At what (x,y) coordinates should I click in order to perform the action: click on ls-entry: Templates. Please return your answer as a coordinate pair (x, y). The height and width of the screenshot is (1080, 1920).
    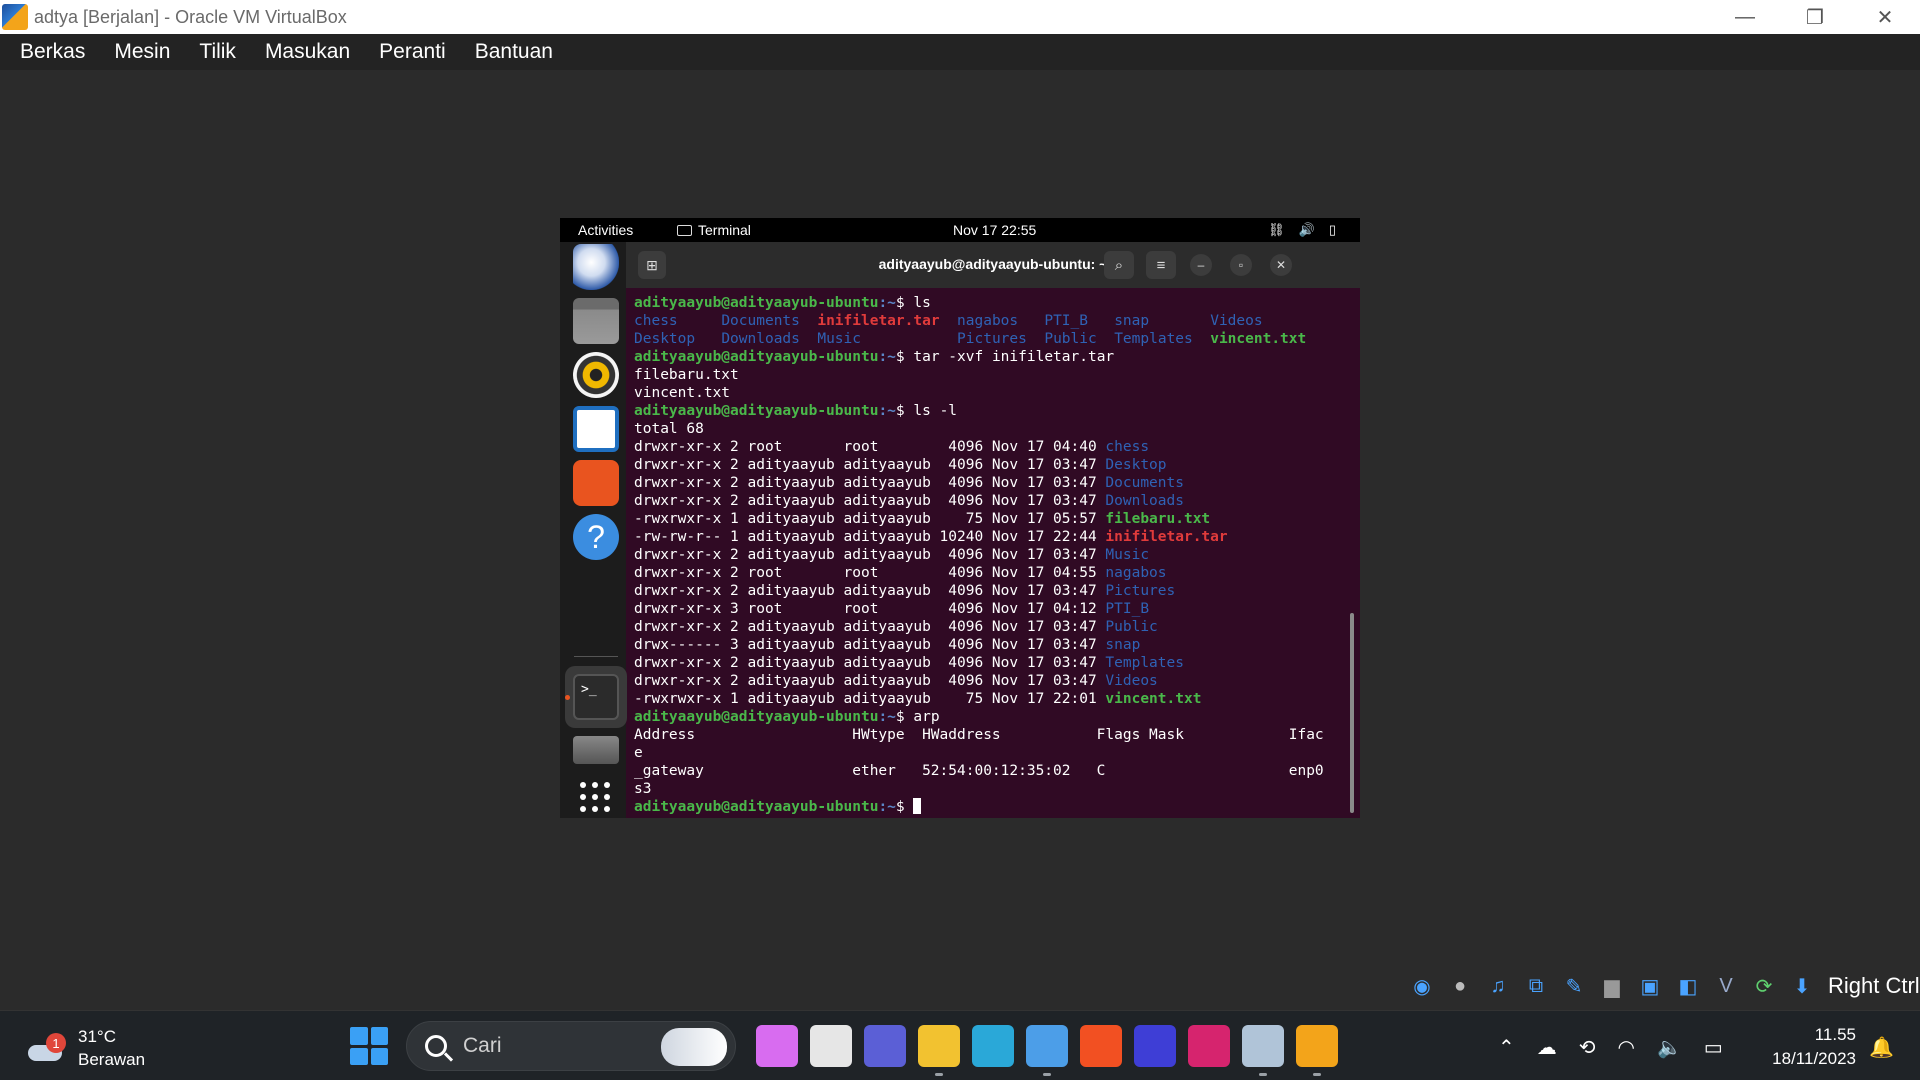
    Looking at the image, I should click on (1162, 339).